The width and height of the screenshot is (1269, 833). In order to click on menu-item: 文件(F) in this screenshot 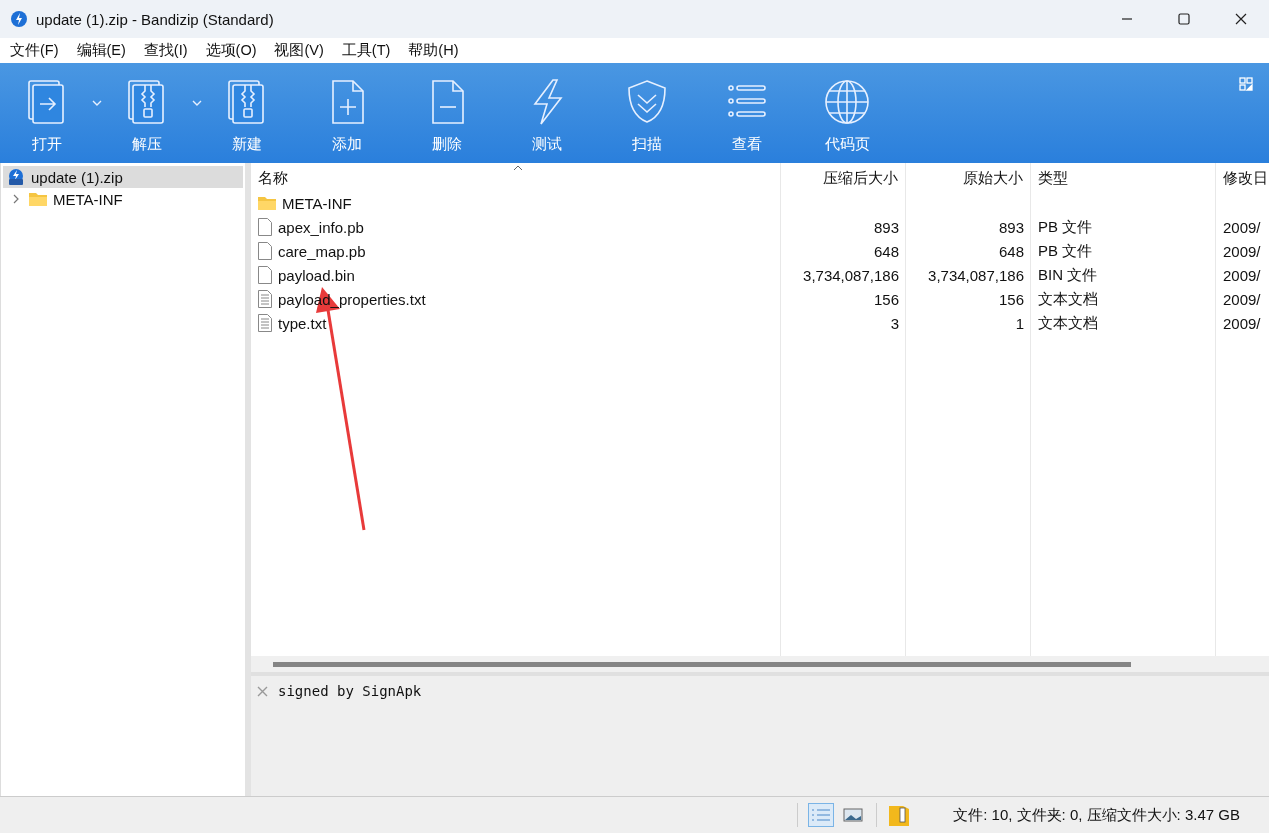, I will do `click(34, 50)`.